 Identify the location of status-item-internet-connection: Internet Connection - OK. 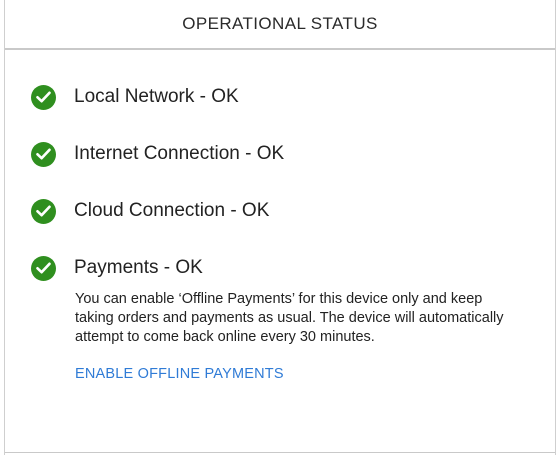
(278, 154).